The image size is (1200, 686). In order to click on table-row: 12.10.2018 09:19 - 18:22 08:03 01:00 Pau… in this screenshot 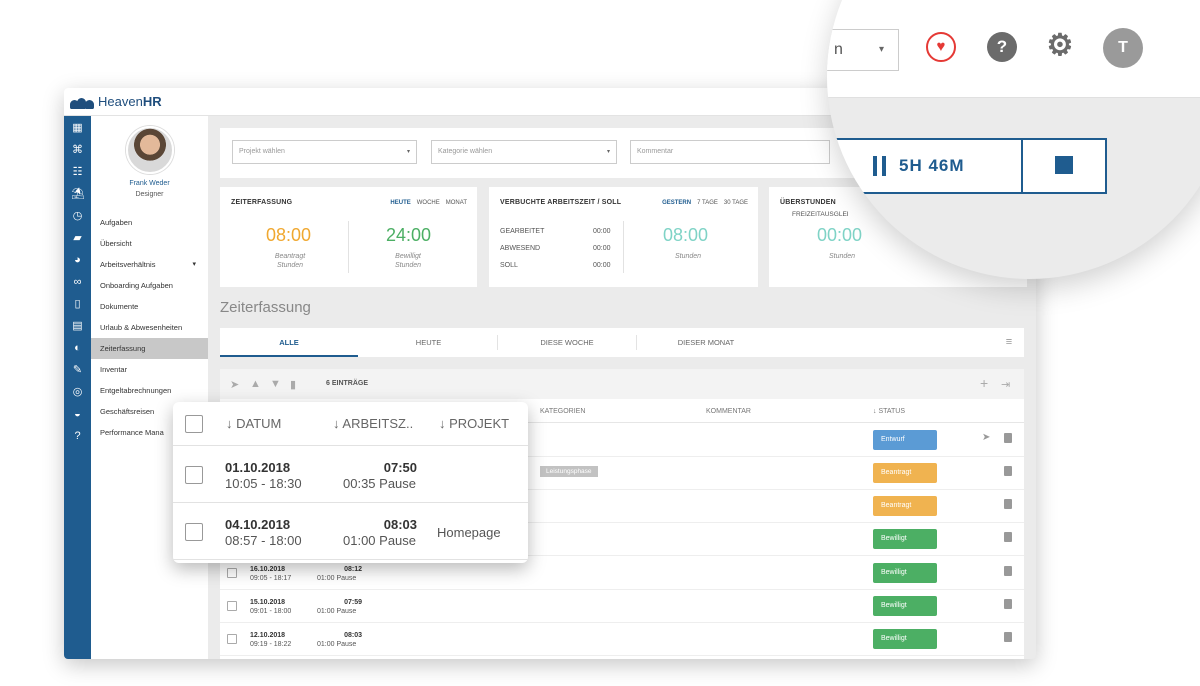, I will do `click(622, 639)`.